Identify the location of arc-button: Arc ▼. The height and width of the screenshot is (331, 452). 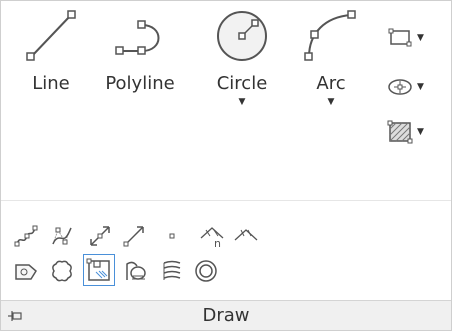
(331, 82).